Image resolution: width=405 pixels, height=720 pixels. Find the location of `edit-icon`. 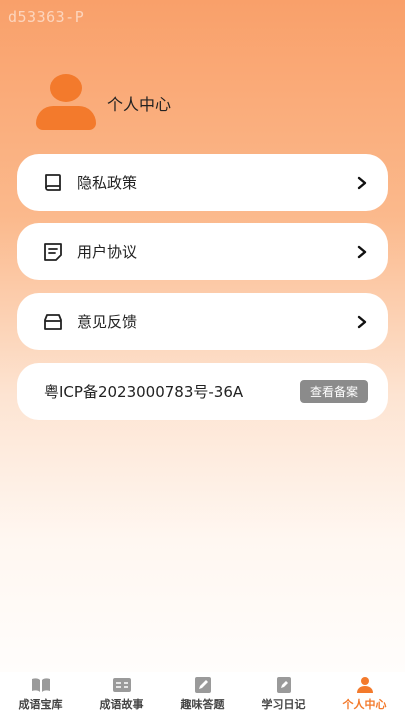

edit-icon is located at coordinates (202, 685).